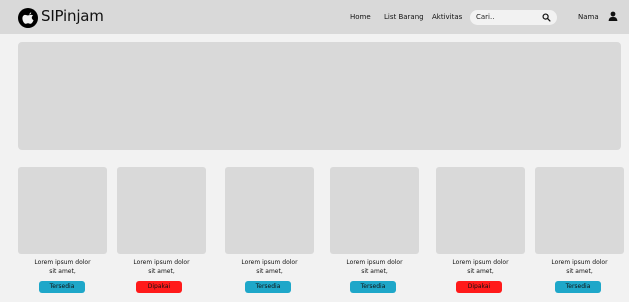 The height and width of the screenshot is (302, 629). Describe the element at coordinates (485, 17) in the screenshot. I see `search-placeholder: Cari..` at that location.